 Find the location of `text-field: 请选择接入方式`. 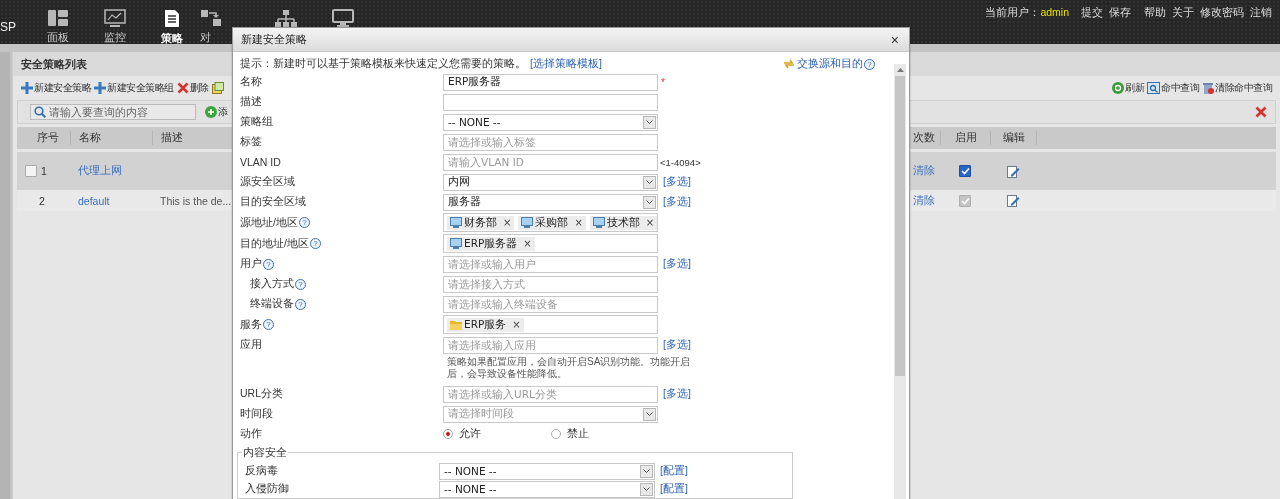

text-field: 请选择接入方式 is located at coordinates (550, 284).